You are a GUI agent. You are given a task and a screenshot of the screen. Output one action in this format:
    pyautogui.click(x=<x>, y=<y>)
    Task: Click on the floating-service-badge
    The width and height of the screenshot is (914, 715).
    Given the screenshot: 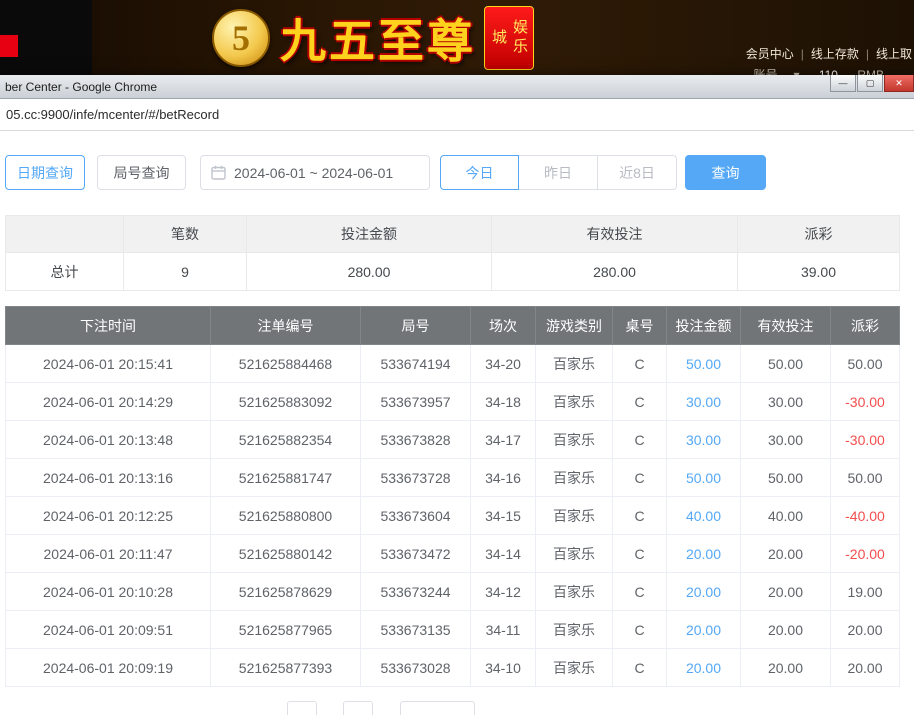 What is the action you would take?
    pyautogui.click(x=9, y=46)
    